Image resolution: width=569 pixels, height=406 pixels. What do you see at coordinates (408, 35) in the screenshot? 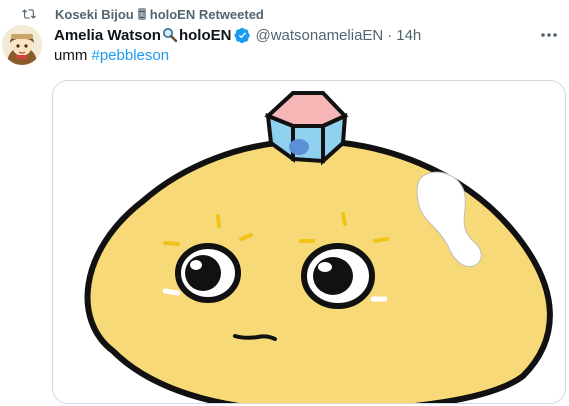
I see `tweet-timestamp: 14h` at bounding box center [408, 35].